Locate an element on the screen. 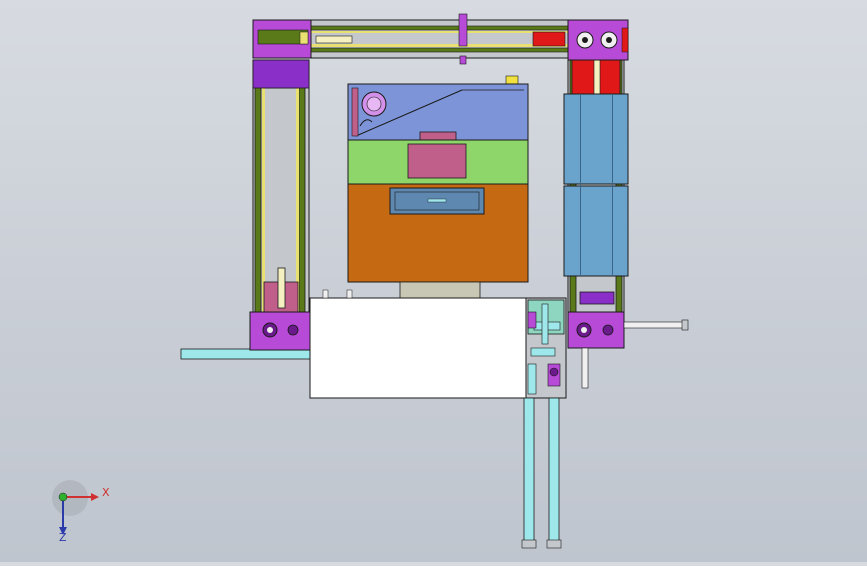 The height and width of the screenshot is (566, 867). bottom-left-base is located at coordinates (246, 335).